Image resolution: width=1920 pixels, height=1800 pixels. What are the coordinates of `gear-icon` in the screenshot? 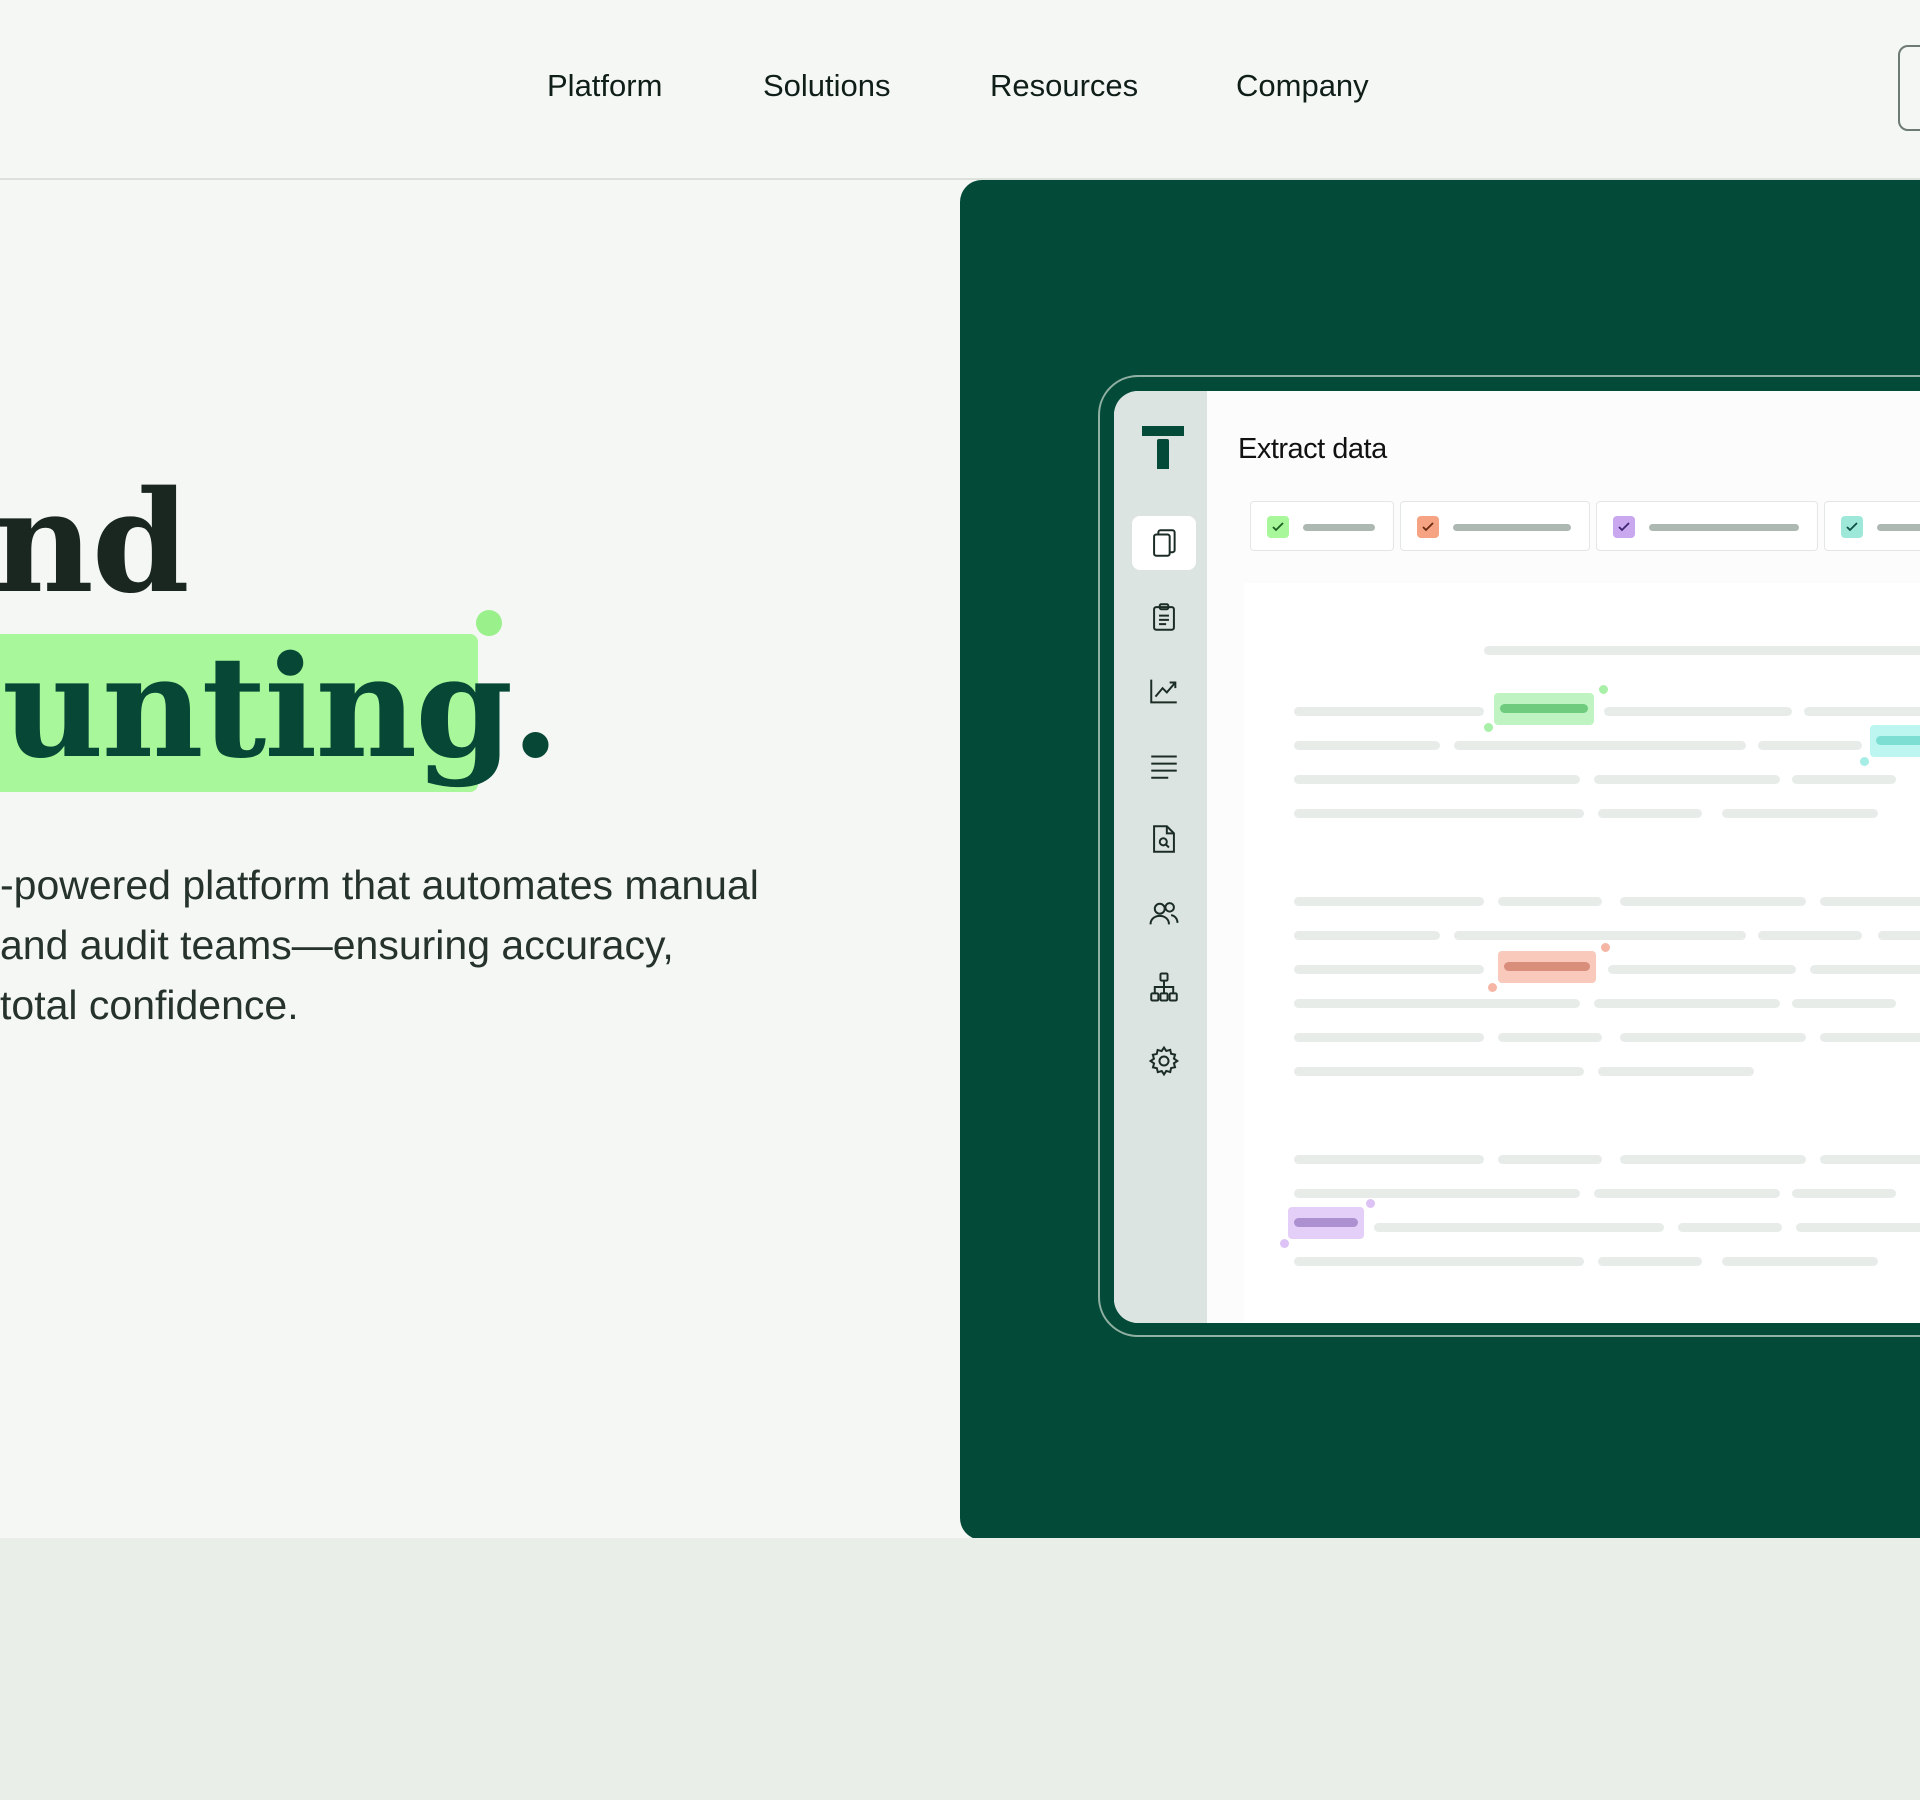 It's located at (1164, 1061).